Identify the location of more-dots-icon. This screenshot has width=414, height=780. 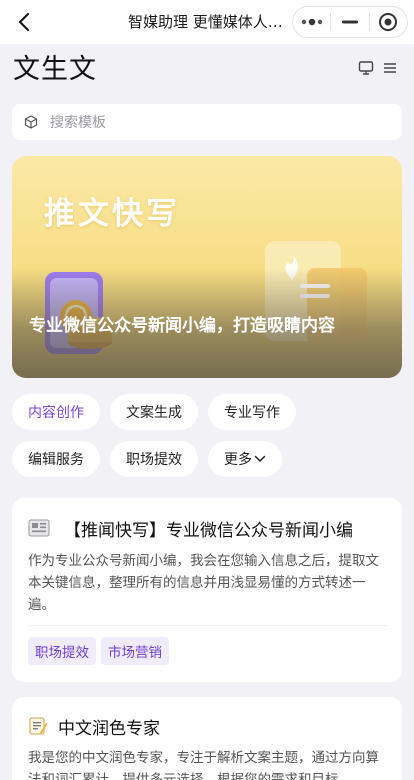
(311, 22).